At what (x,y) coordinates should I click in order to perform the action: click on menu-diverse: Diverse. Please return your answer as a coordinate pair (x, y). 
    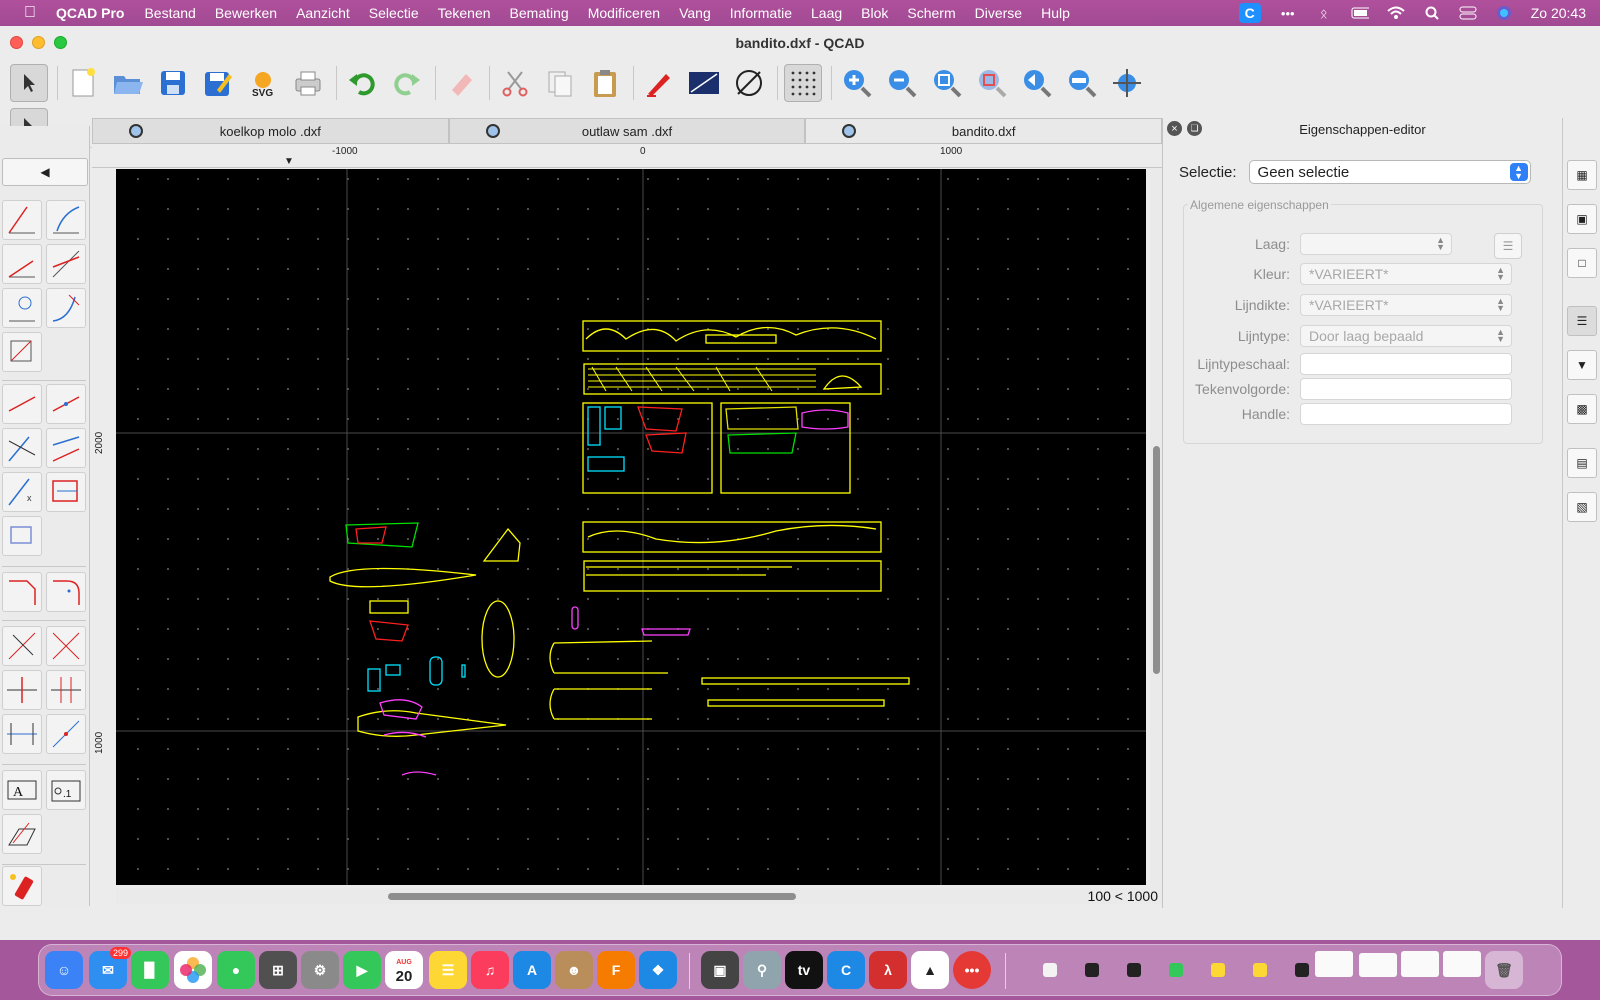
    Looking at the image, I should click on (998, 13).